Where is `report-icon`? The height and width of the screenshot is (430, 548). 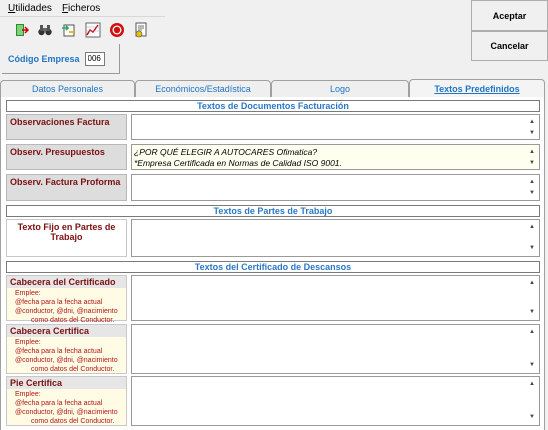
report-icon is located at coordinates (141, 30).